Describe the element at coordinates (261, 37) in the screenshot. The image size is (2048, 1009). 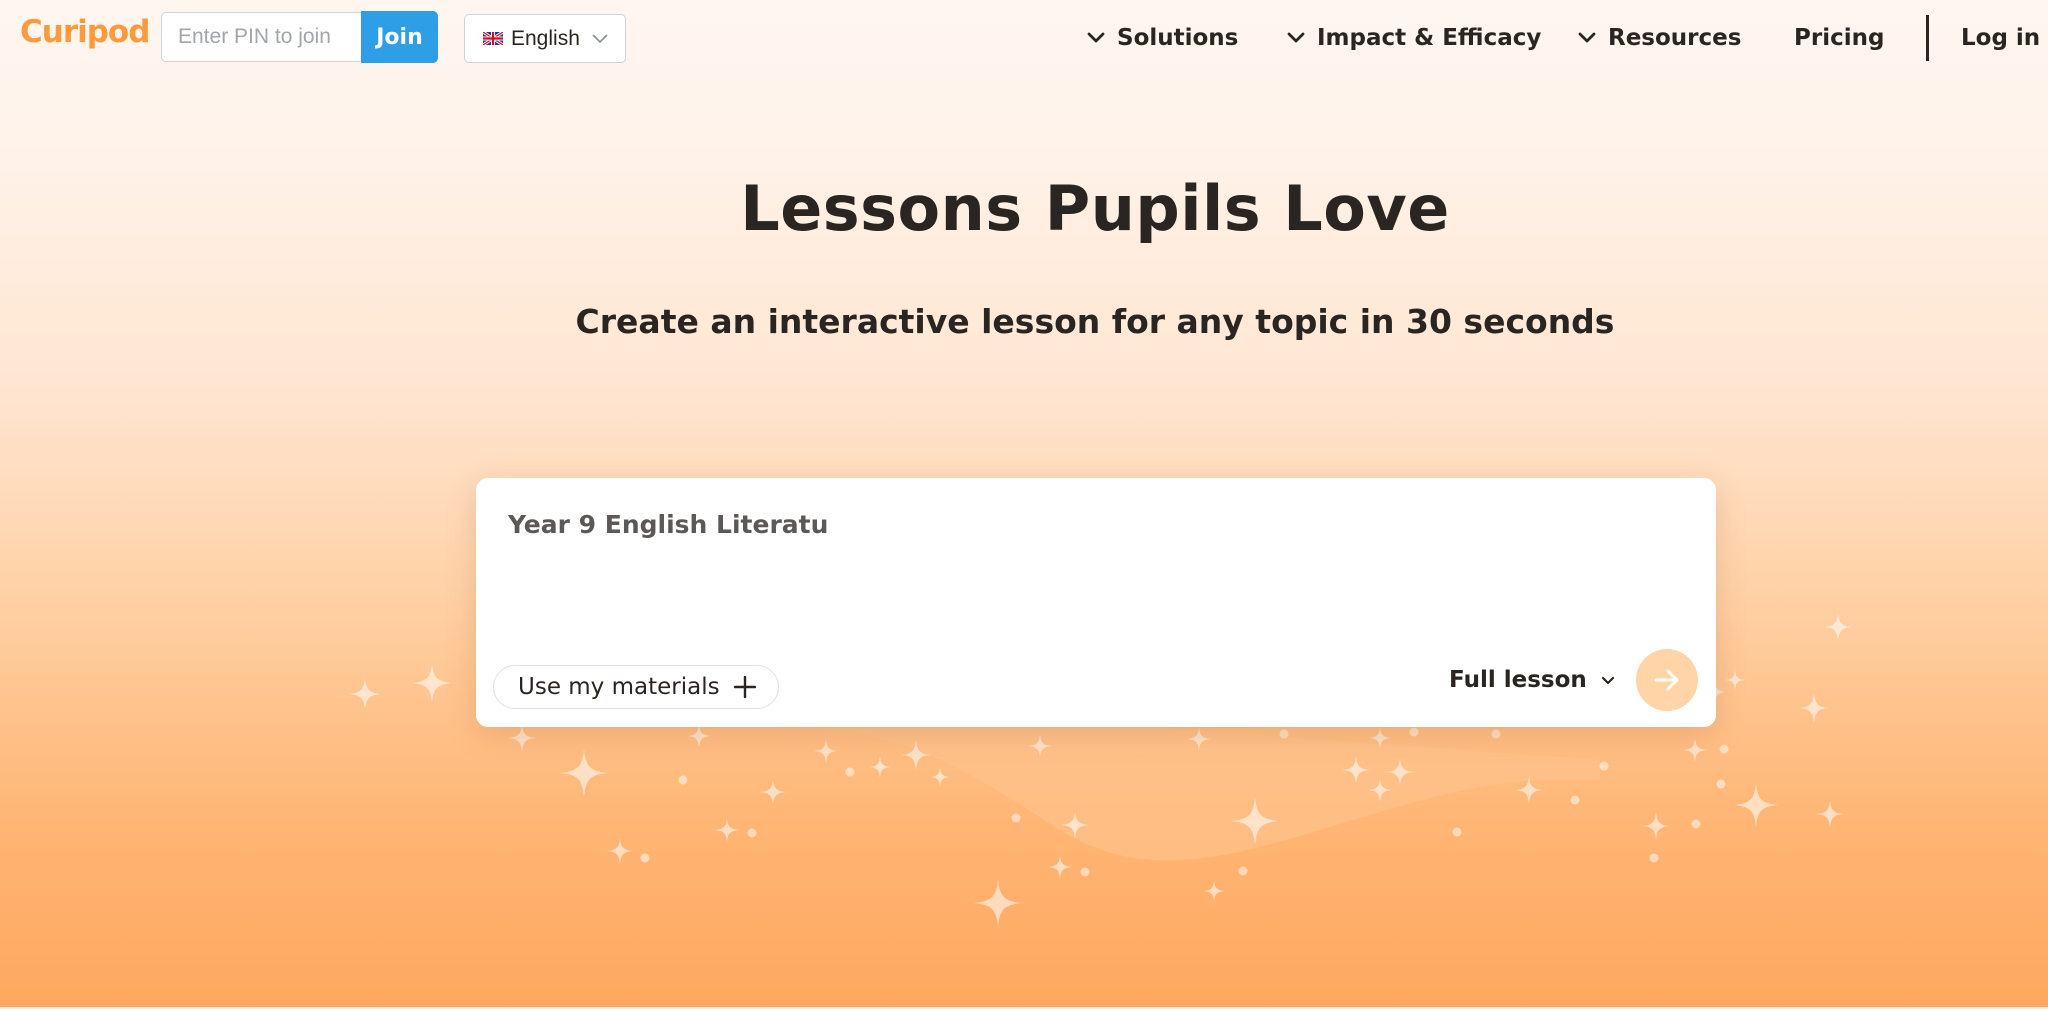
I see `pin-input` at that location.